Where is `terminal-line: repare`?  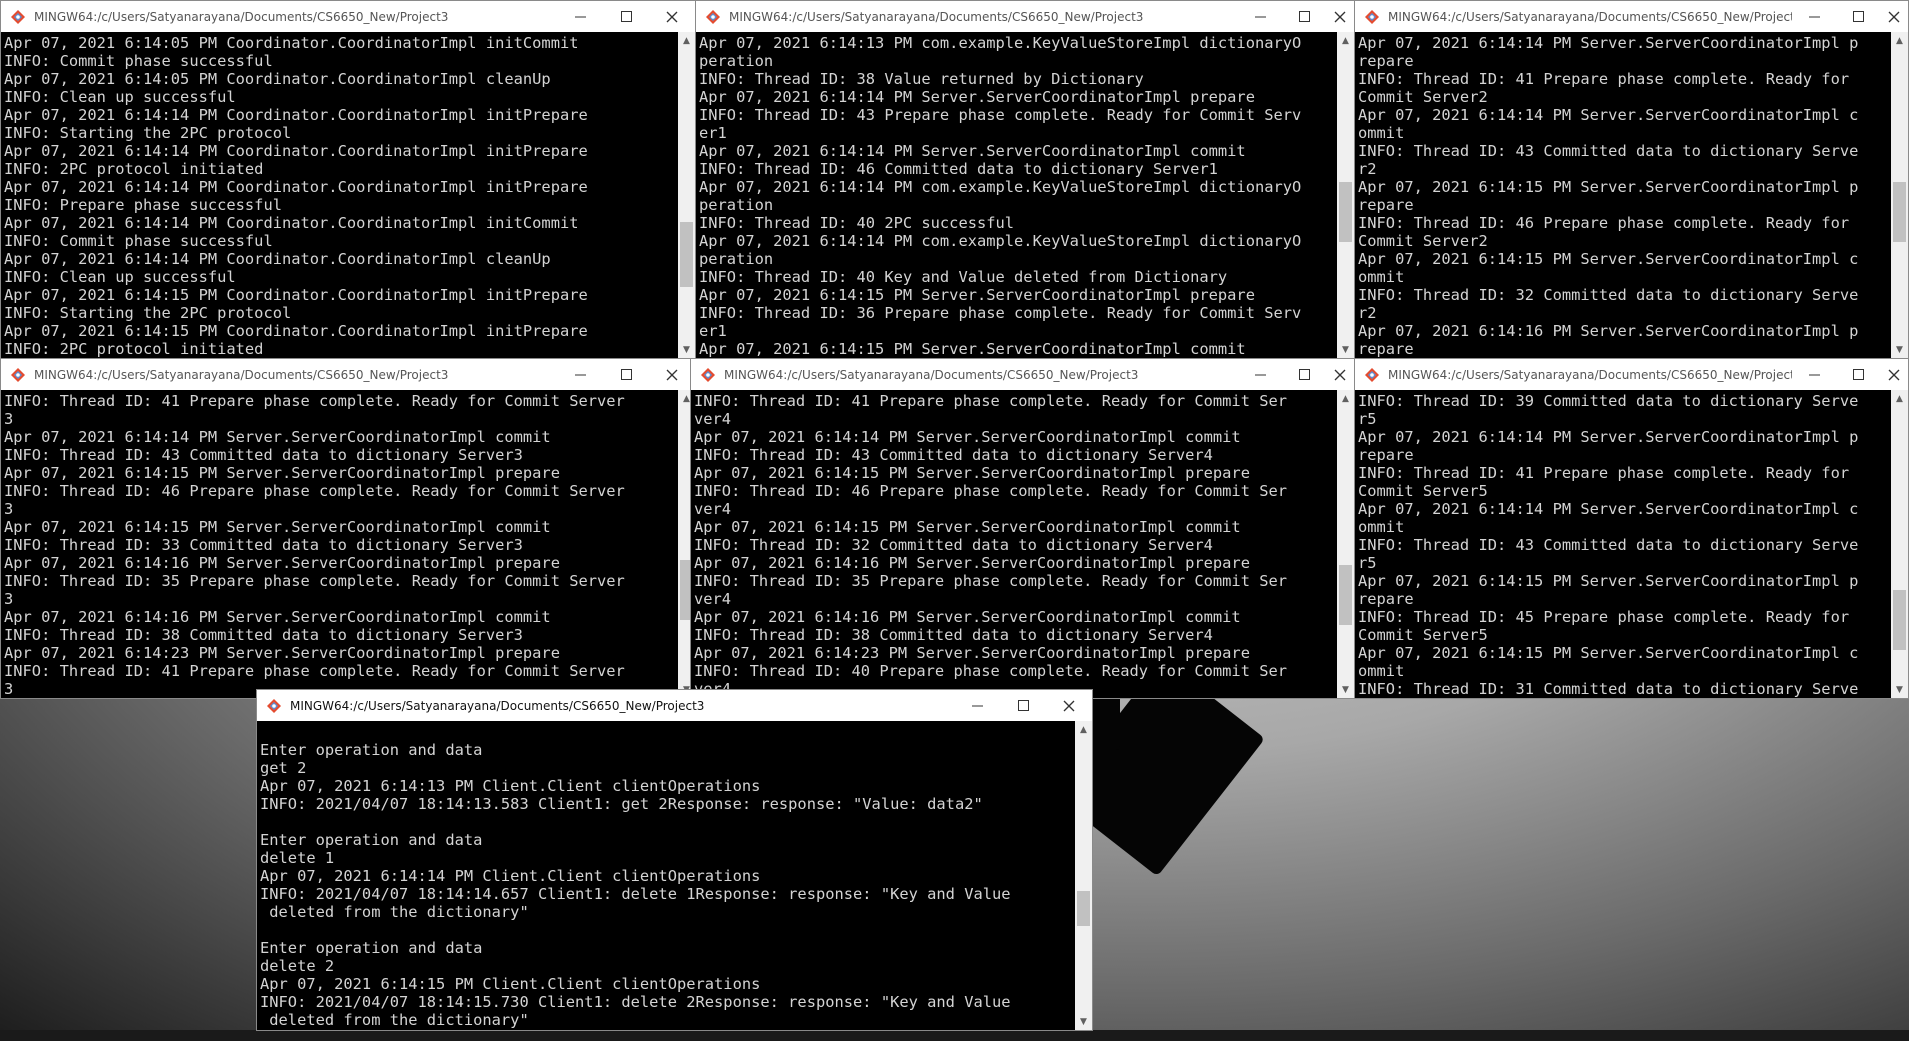 terminal-line: repare is located at coordinates (1386, 61).